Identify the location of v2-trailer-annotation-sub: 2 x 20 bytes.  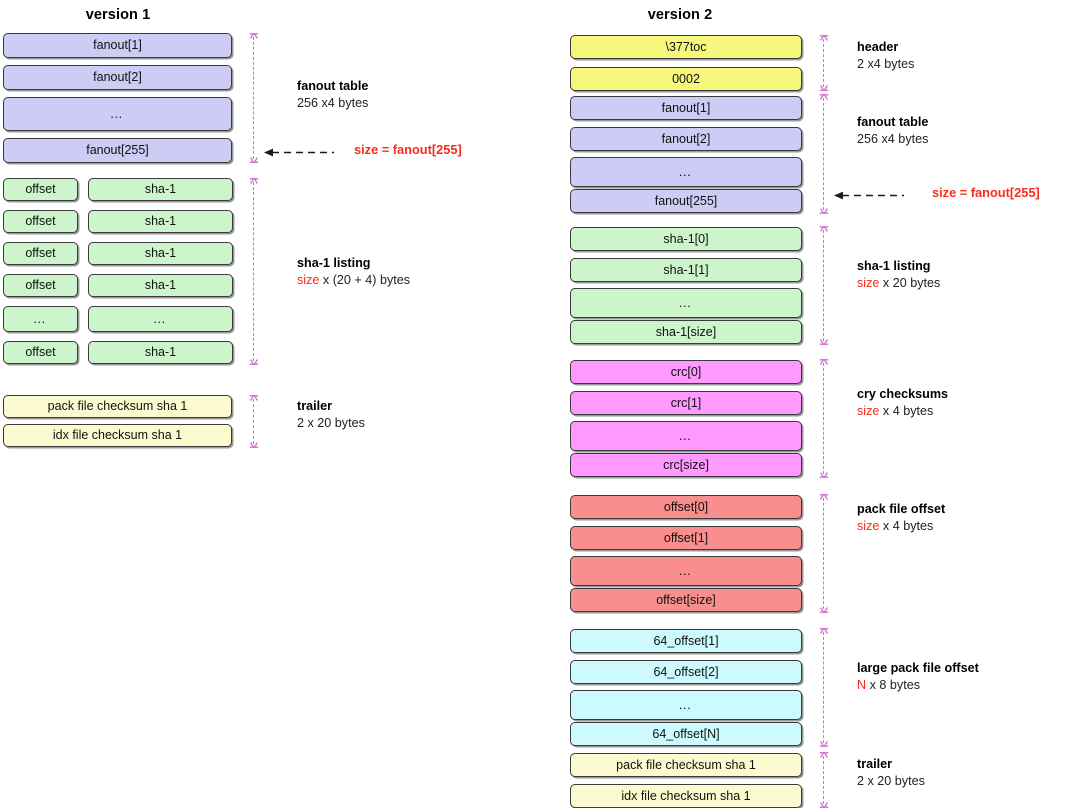
(891, 780).